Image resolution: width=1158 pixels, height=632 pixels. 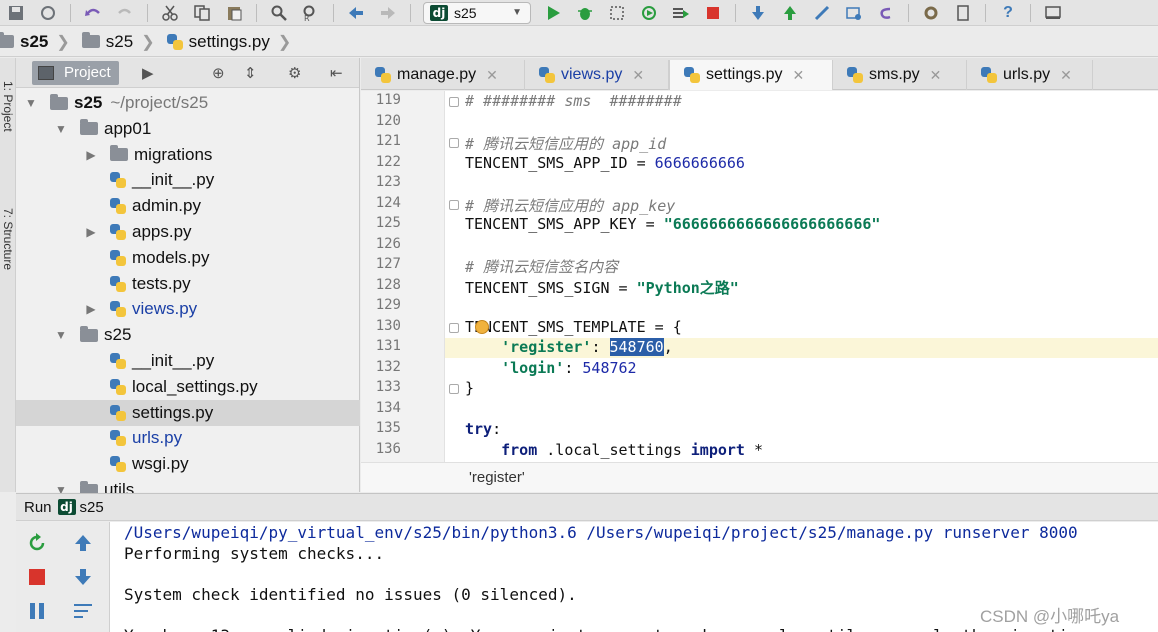 I want to click on tree-file: models.py, so click(x=188, y=258).